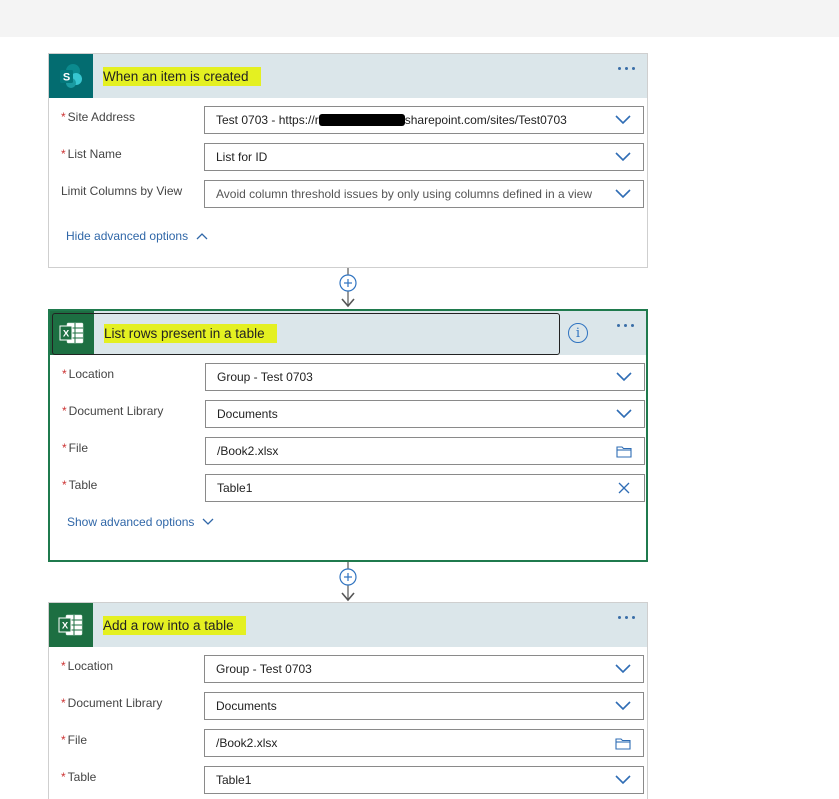 Image resolution: width=839 pixels, height=799 pixels. Describe the element at coordinates (425, 488) in the screenshot. I see `table-input: Table1` at that location.